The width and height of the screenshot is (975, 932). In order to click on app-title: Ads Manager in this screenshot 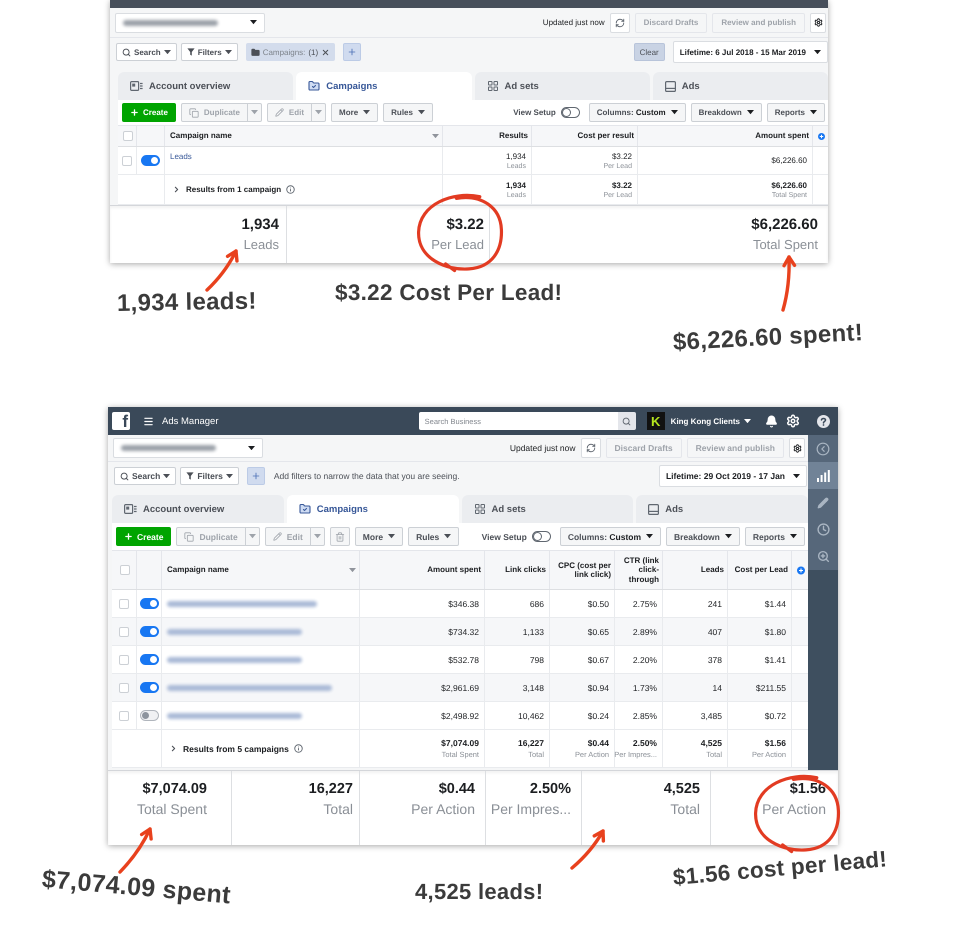, I will do `click(190, 421)`.